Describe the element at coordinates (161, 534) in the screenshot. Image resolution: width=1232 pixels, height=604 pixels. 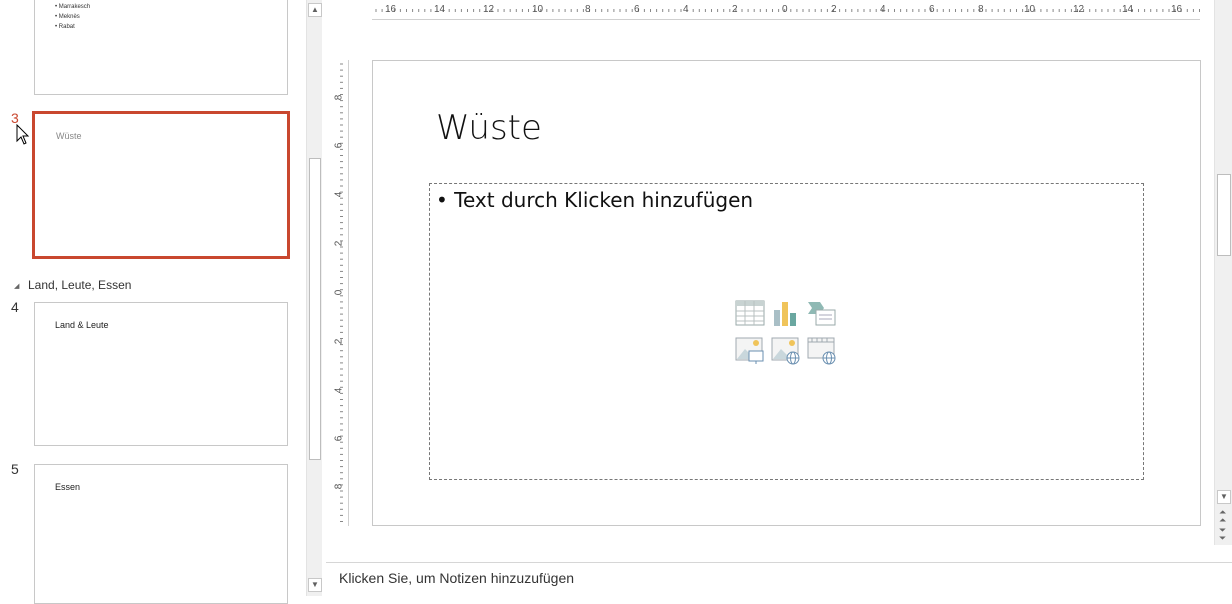
I see `slide-thumbnail-5: Essen` at that location.